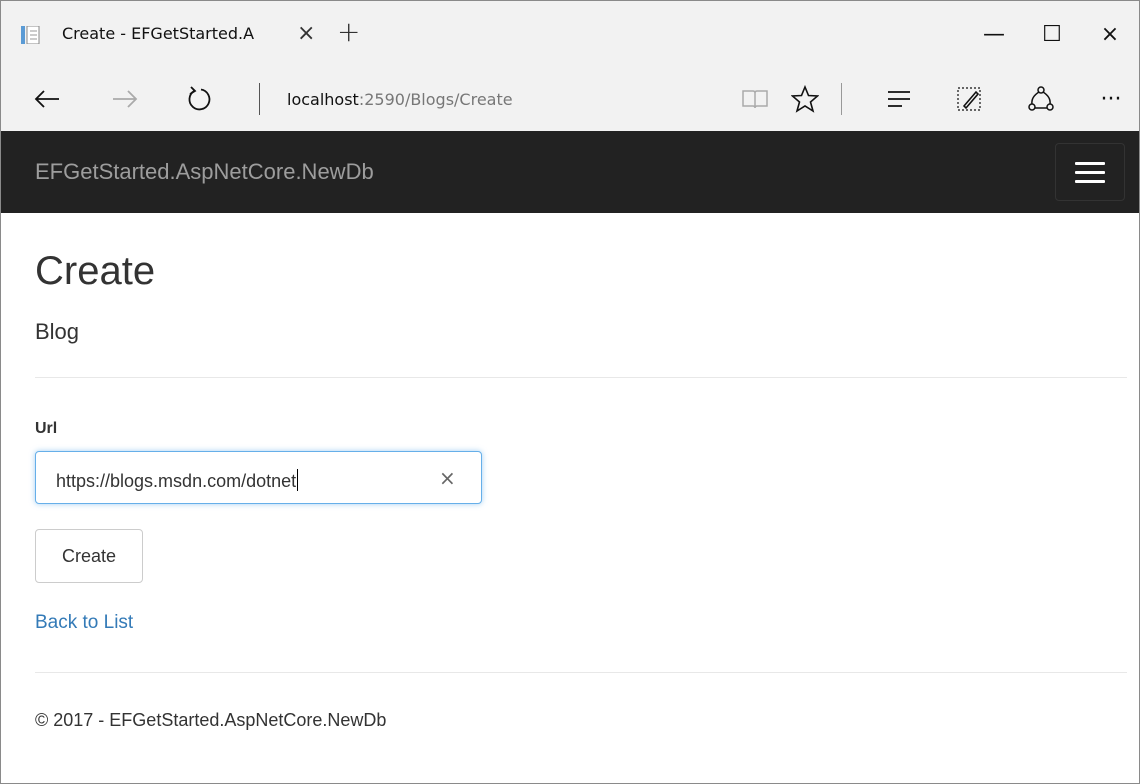  I want to click on close-window-icon: ×, so click(1110, 34).